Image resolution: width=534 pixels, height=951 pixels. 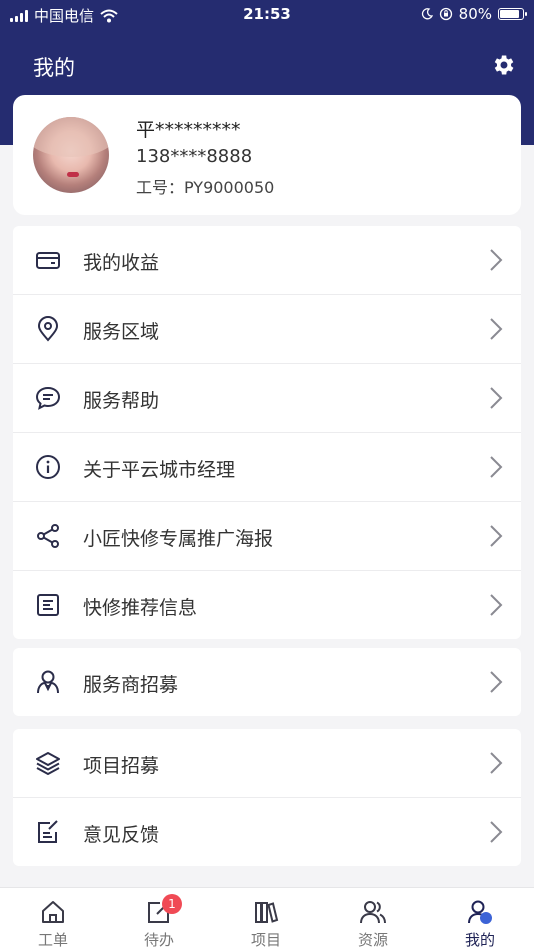 What do you see at coordinates (159, 919) in the screenshot?
I see `tab-todo: 1 待办` at bounding box center [159, 919].